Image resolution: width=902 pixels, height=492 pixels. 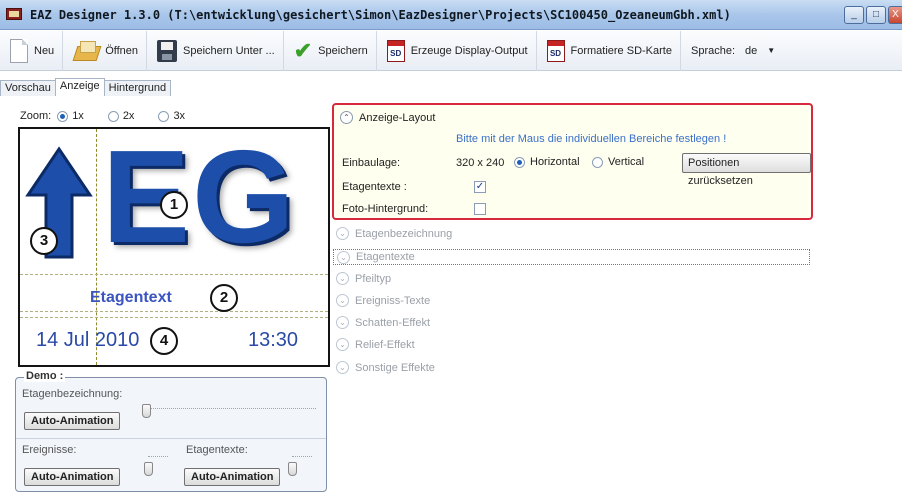 What do you see at coordinates (72, 477) in the screenshot?
I see `auto-animation-button-ereignisse: Auto-Animation` at bounding box center [72, 477].